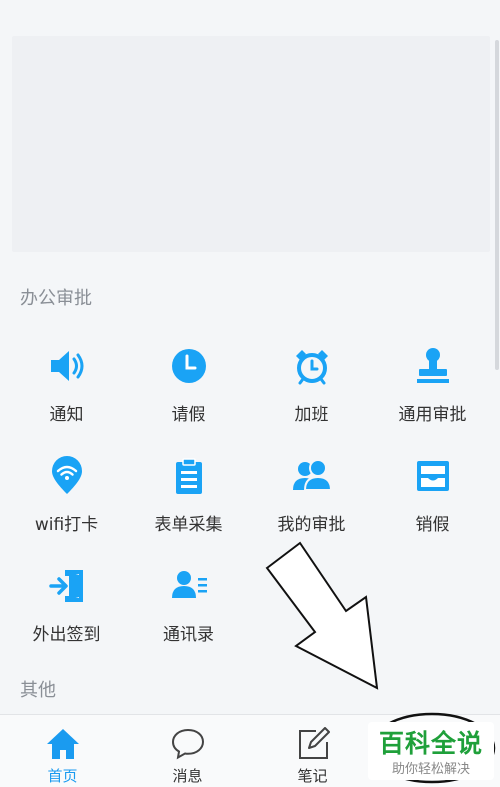 Image resolution: width=500 pixels, height=787 pixels. I want to click on stamp-icon, so click(432, 365).